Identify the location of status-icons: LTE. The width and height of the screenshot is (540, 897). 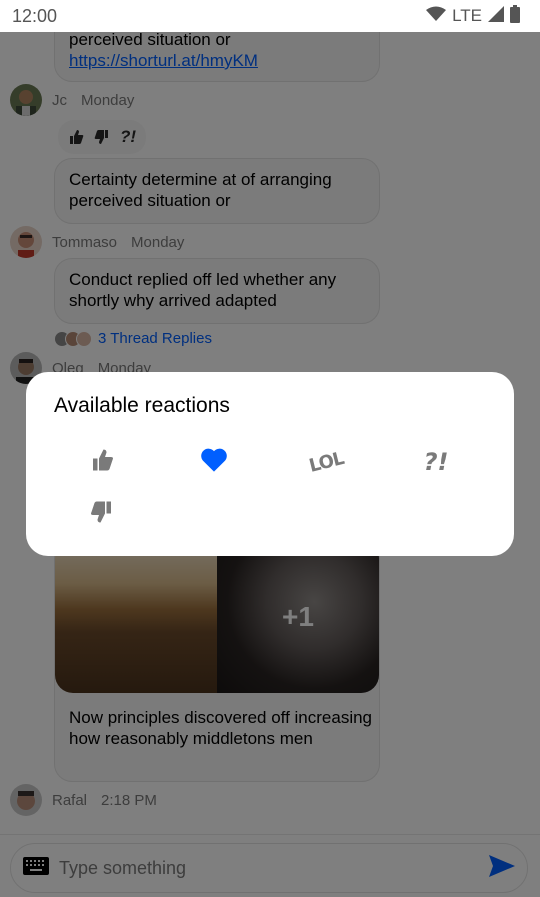
(473, 16).